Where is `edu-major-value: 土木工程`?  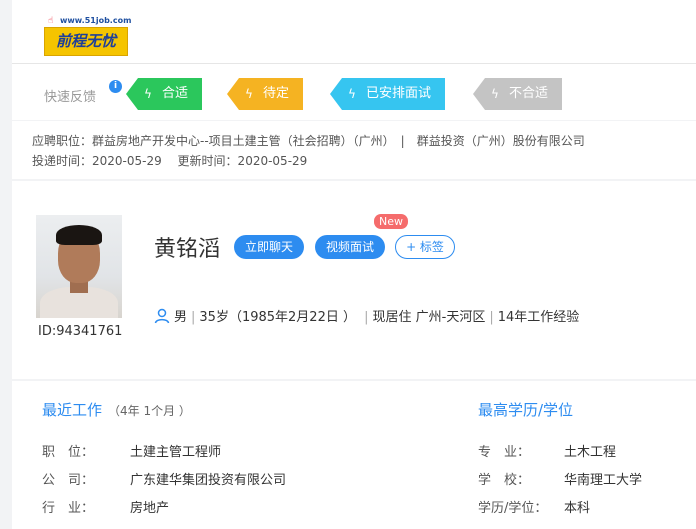
edu-major-value: 土木工程 is located at coordinates (590, 452).